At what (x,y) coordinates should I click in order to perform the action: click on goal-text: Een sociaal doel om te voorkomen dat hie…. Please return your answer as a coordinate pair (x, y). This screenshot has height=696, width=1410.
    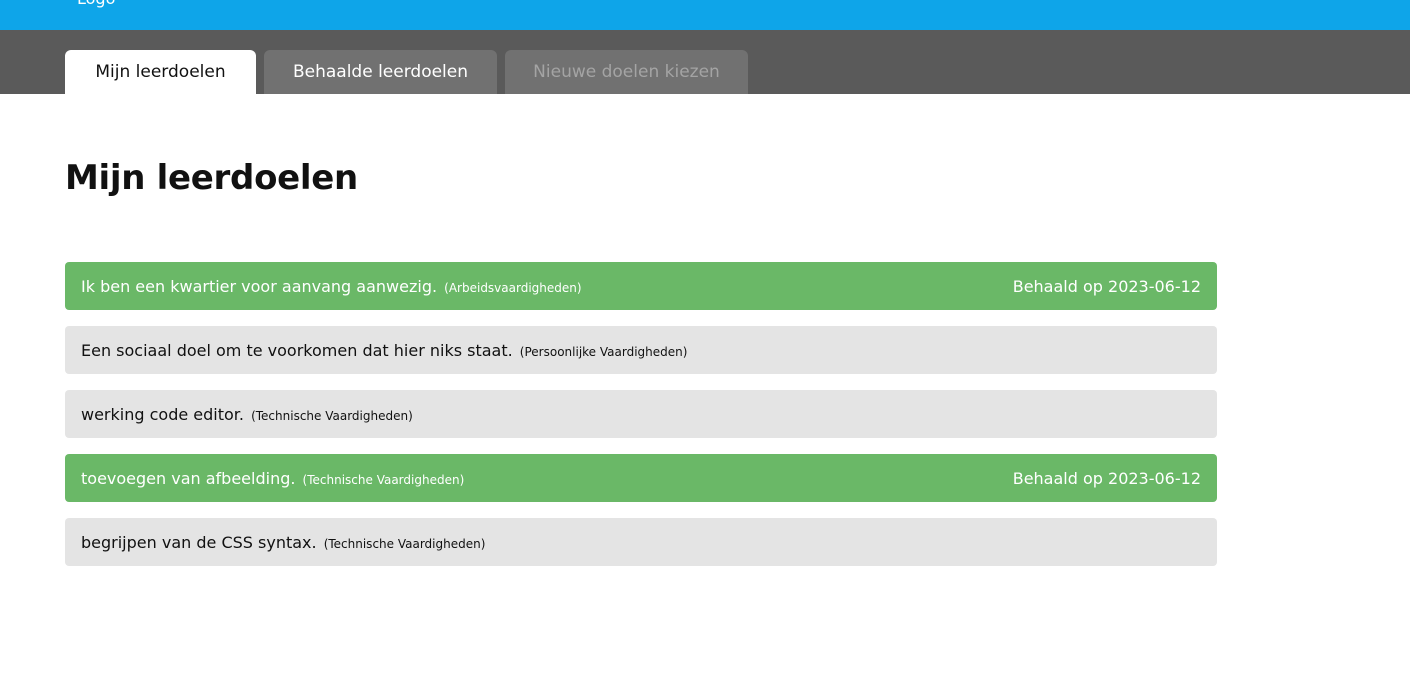
    Looking at the image, I should click on (384, 350).